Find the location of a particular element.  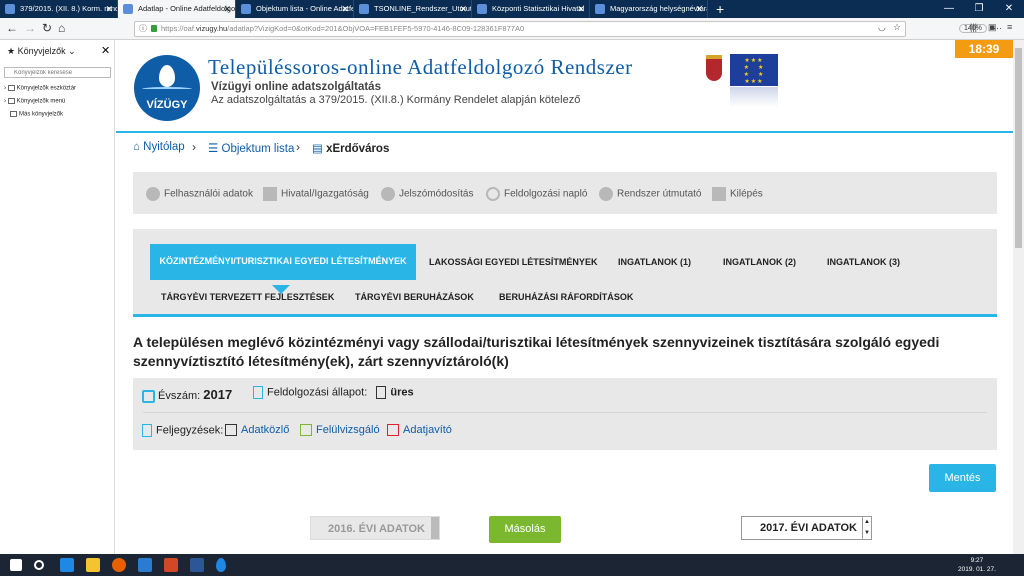

site-subtitle: Vízügyi online adatszolgáltatás is located at coordinates (296, 87).